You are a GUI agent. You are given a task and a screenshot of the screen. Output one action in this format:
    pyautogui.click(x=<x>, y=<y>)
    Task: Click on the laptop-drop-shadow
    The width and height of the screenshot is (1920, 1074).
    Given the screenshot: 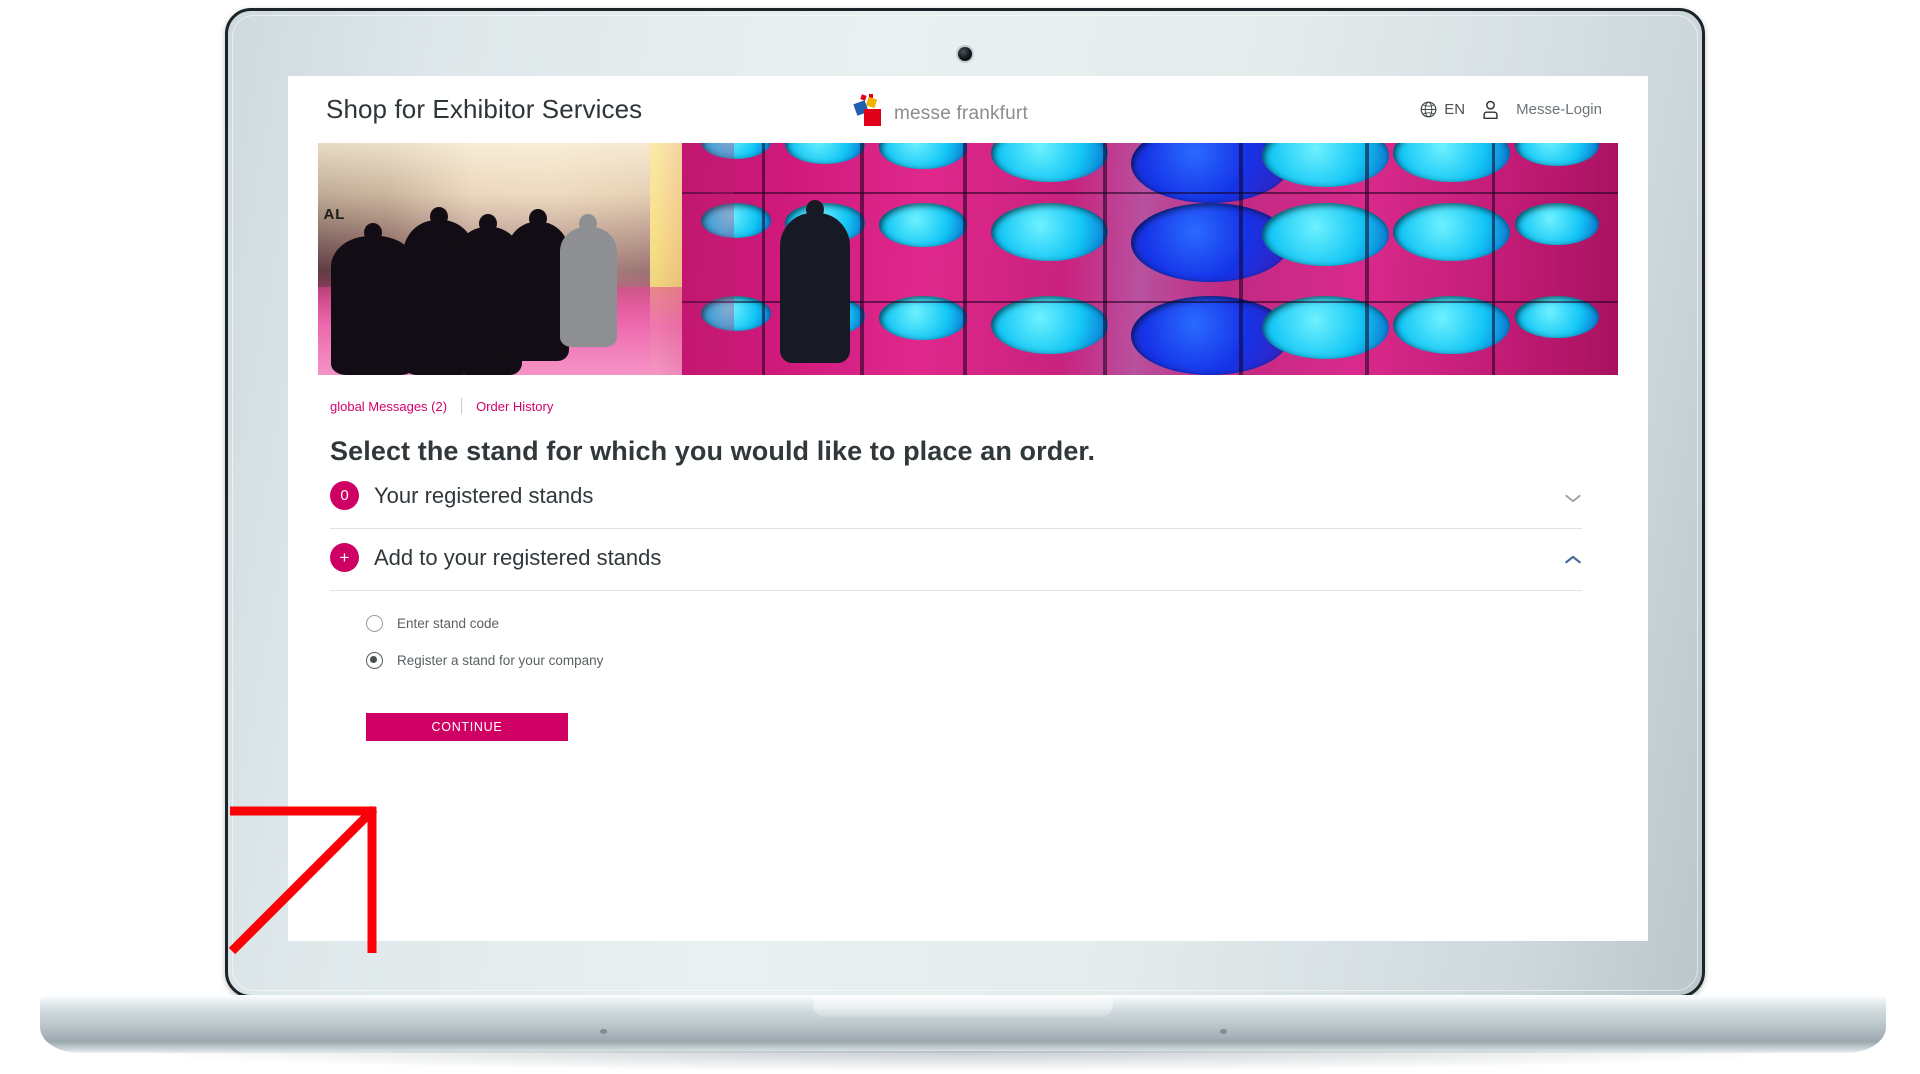 What is the action you would take?
    pyautogui.click(x=963, y=1061)
    